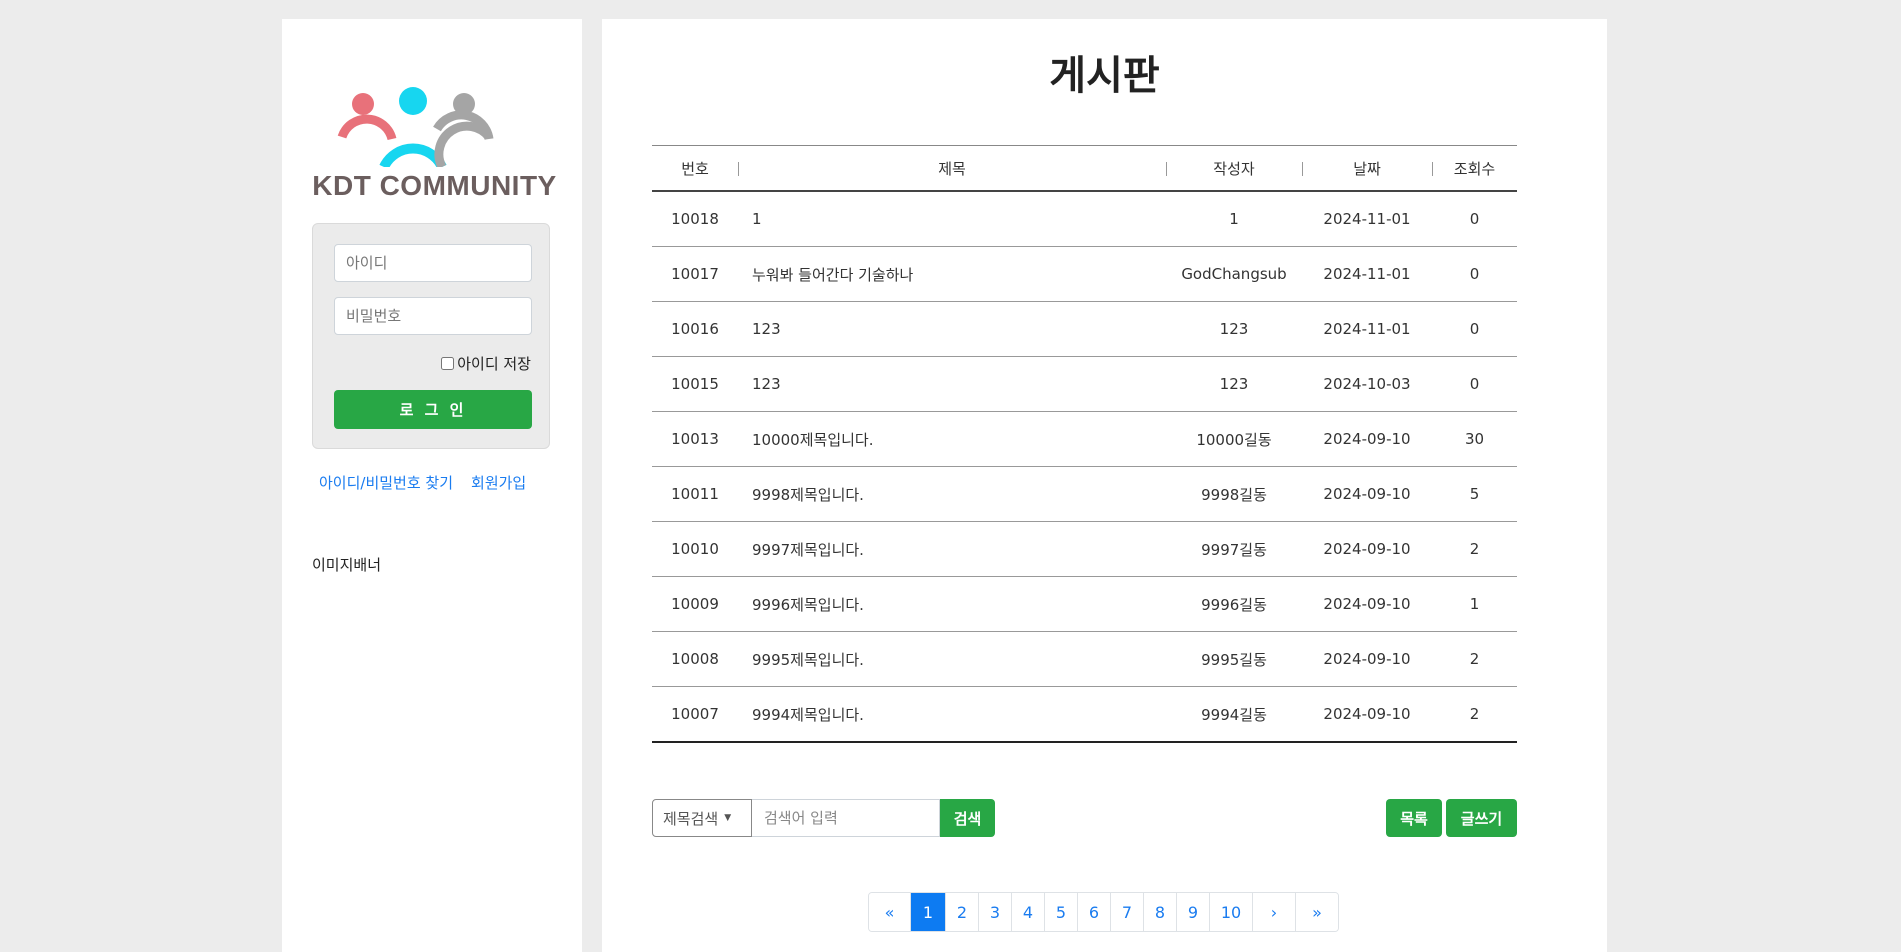 Image resolution: width=1901 pixels, height=952 pixels. What do you see at coordinates (952, 659) in the screenshot?
I see `post-title: 9995제목입니다.` at bounding box center [952, 659].